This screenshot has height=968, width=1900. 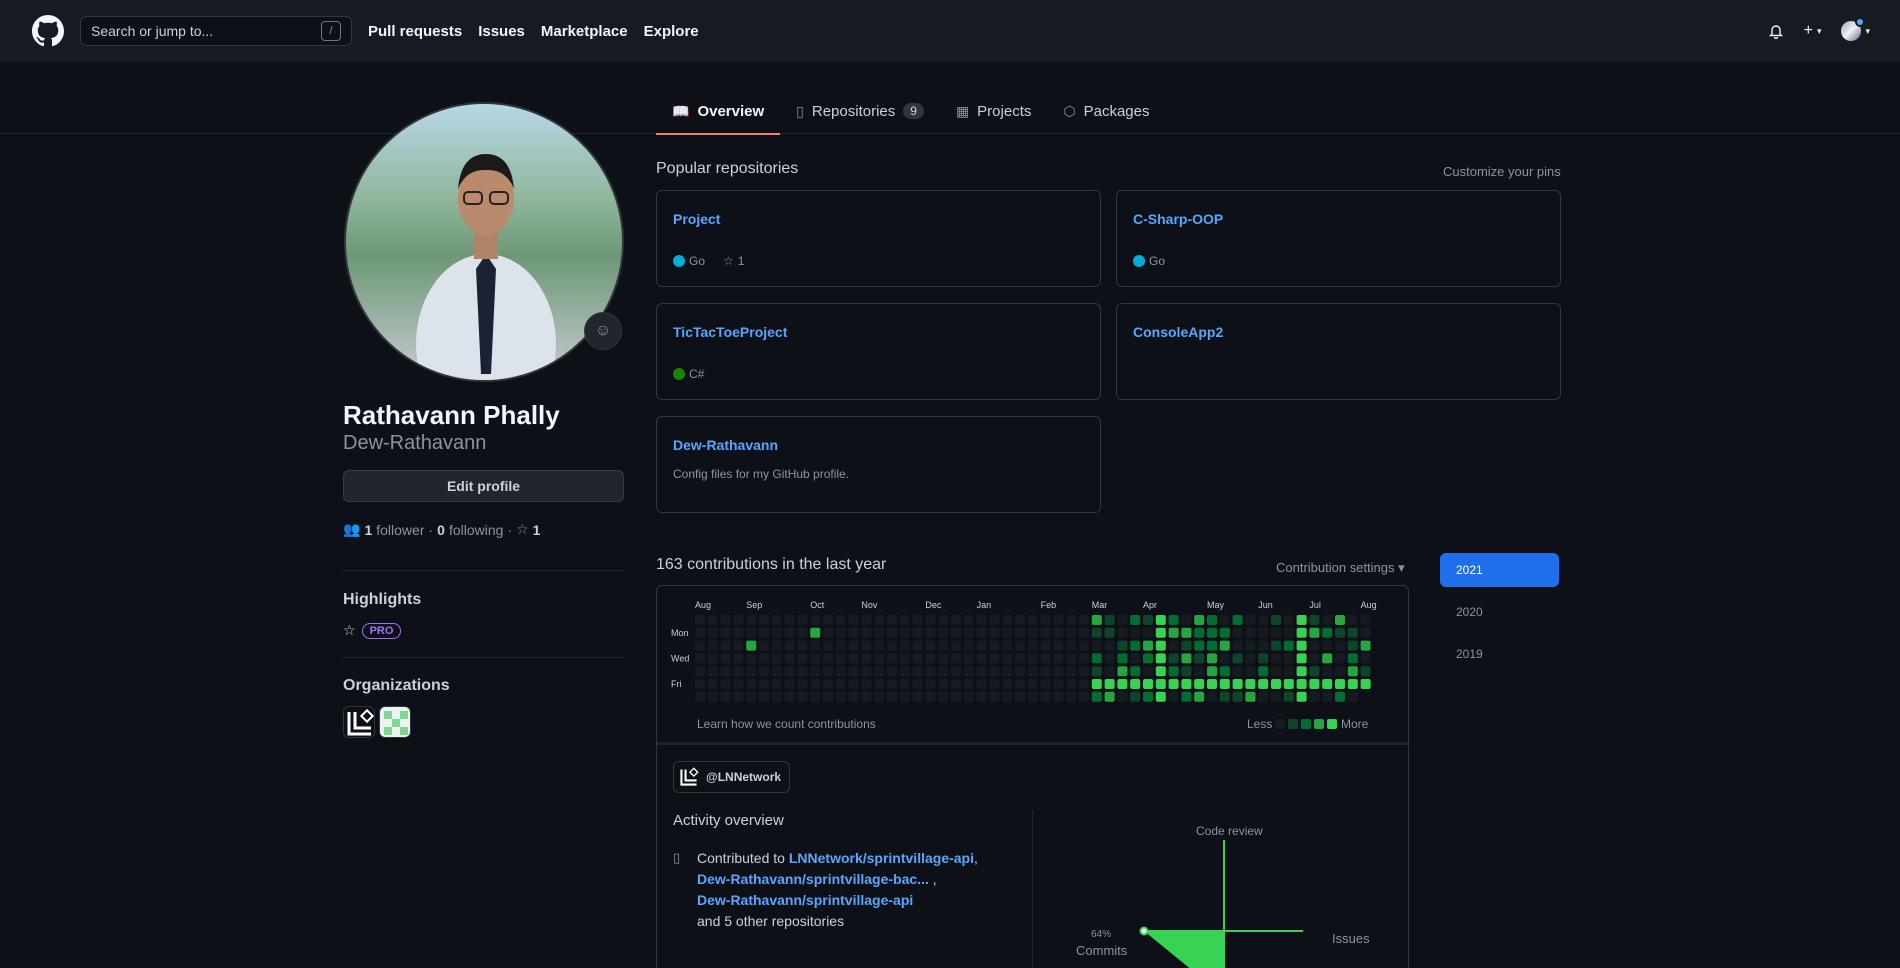 What do you see at coordinates (696, 219) in the screenshot?
I see `repo-link: Project` at bounding box center [696, 219].